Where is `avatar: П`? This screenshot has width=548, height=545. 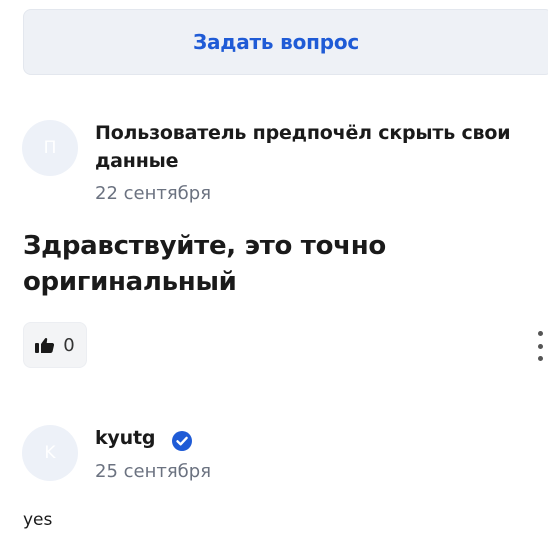
avatar: П is located at coordinates (50, 148).